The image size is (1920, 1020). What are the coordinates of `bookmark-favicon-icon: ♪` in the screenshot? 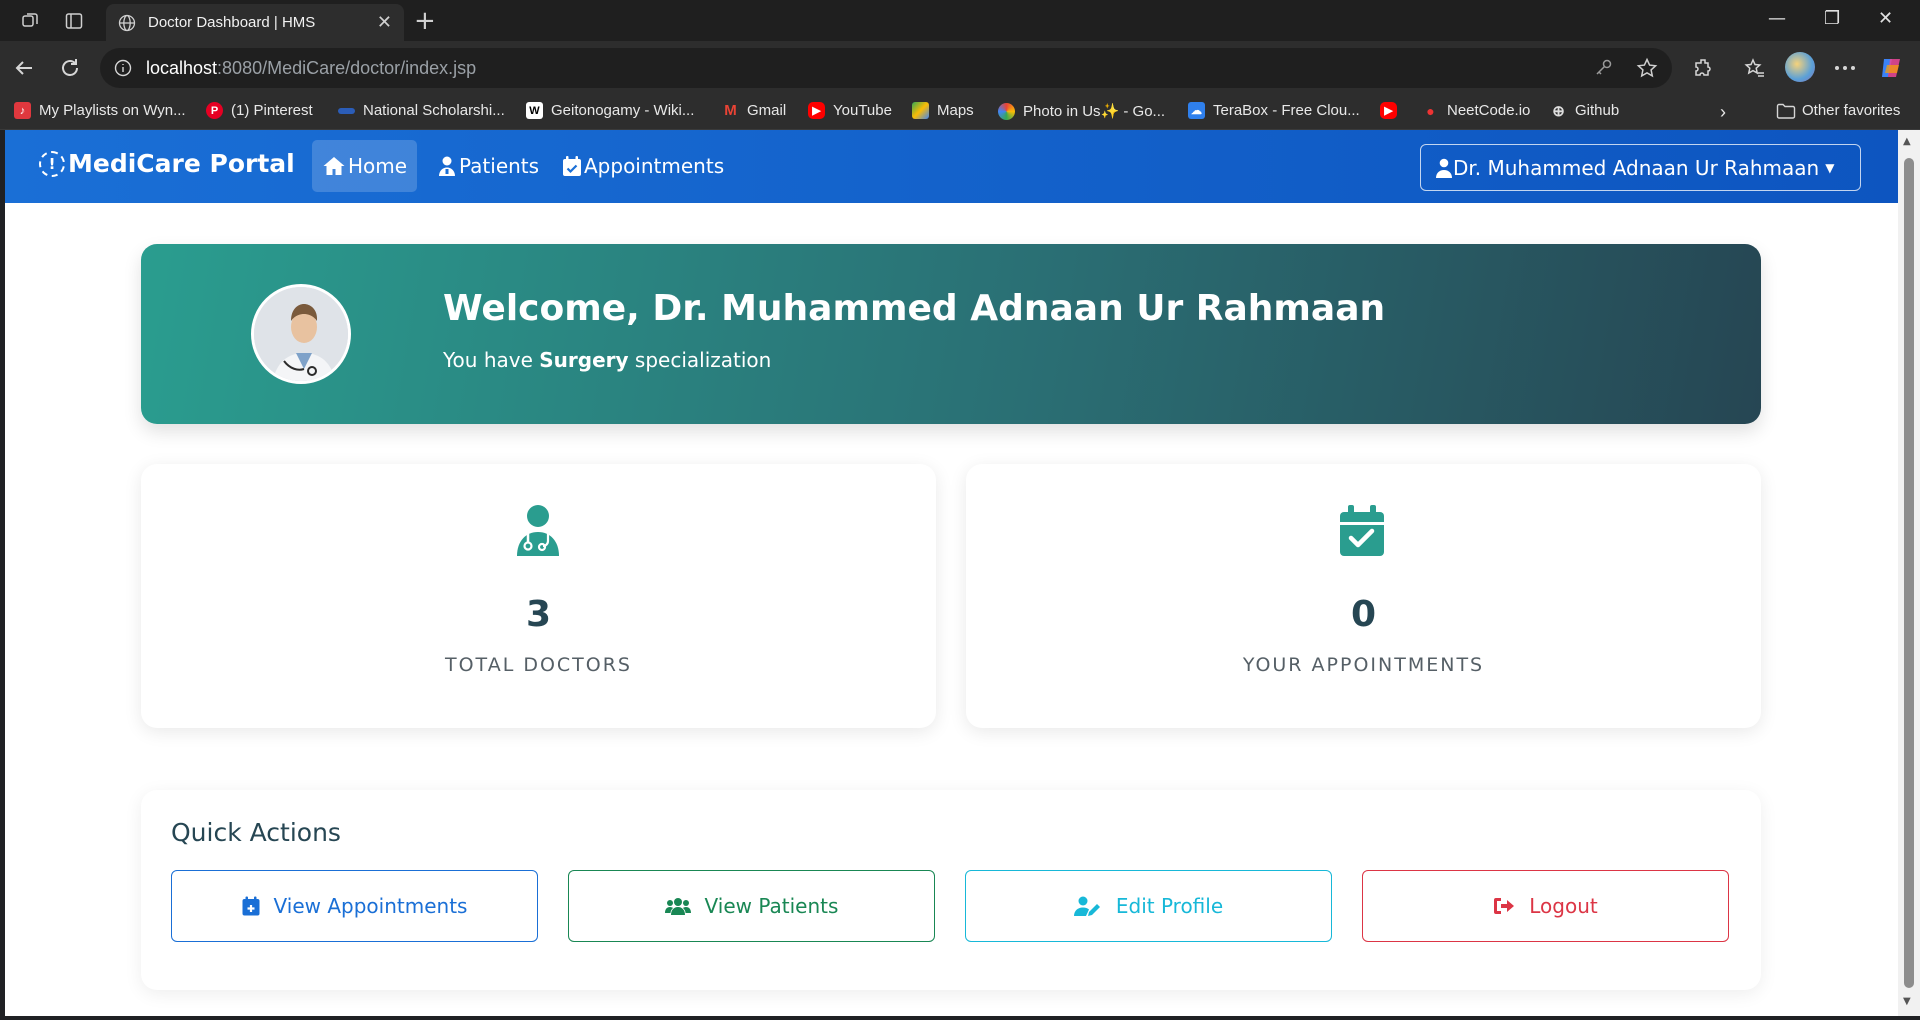 It's located at (22, 110).